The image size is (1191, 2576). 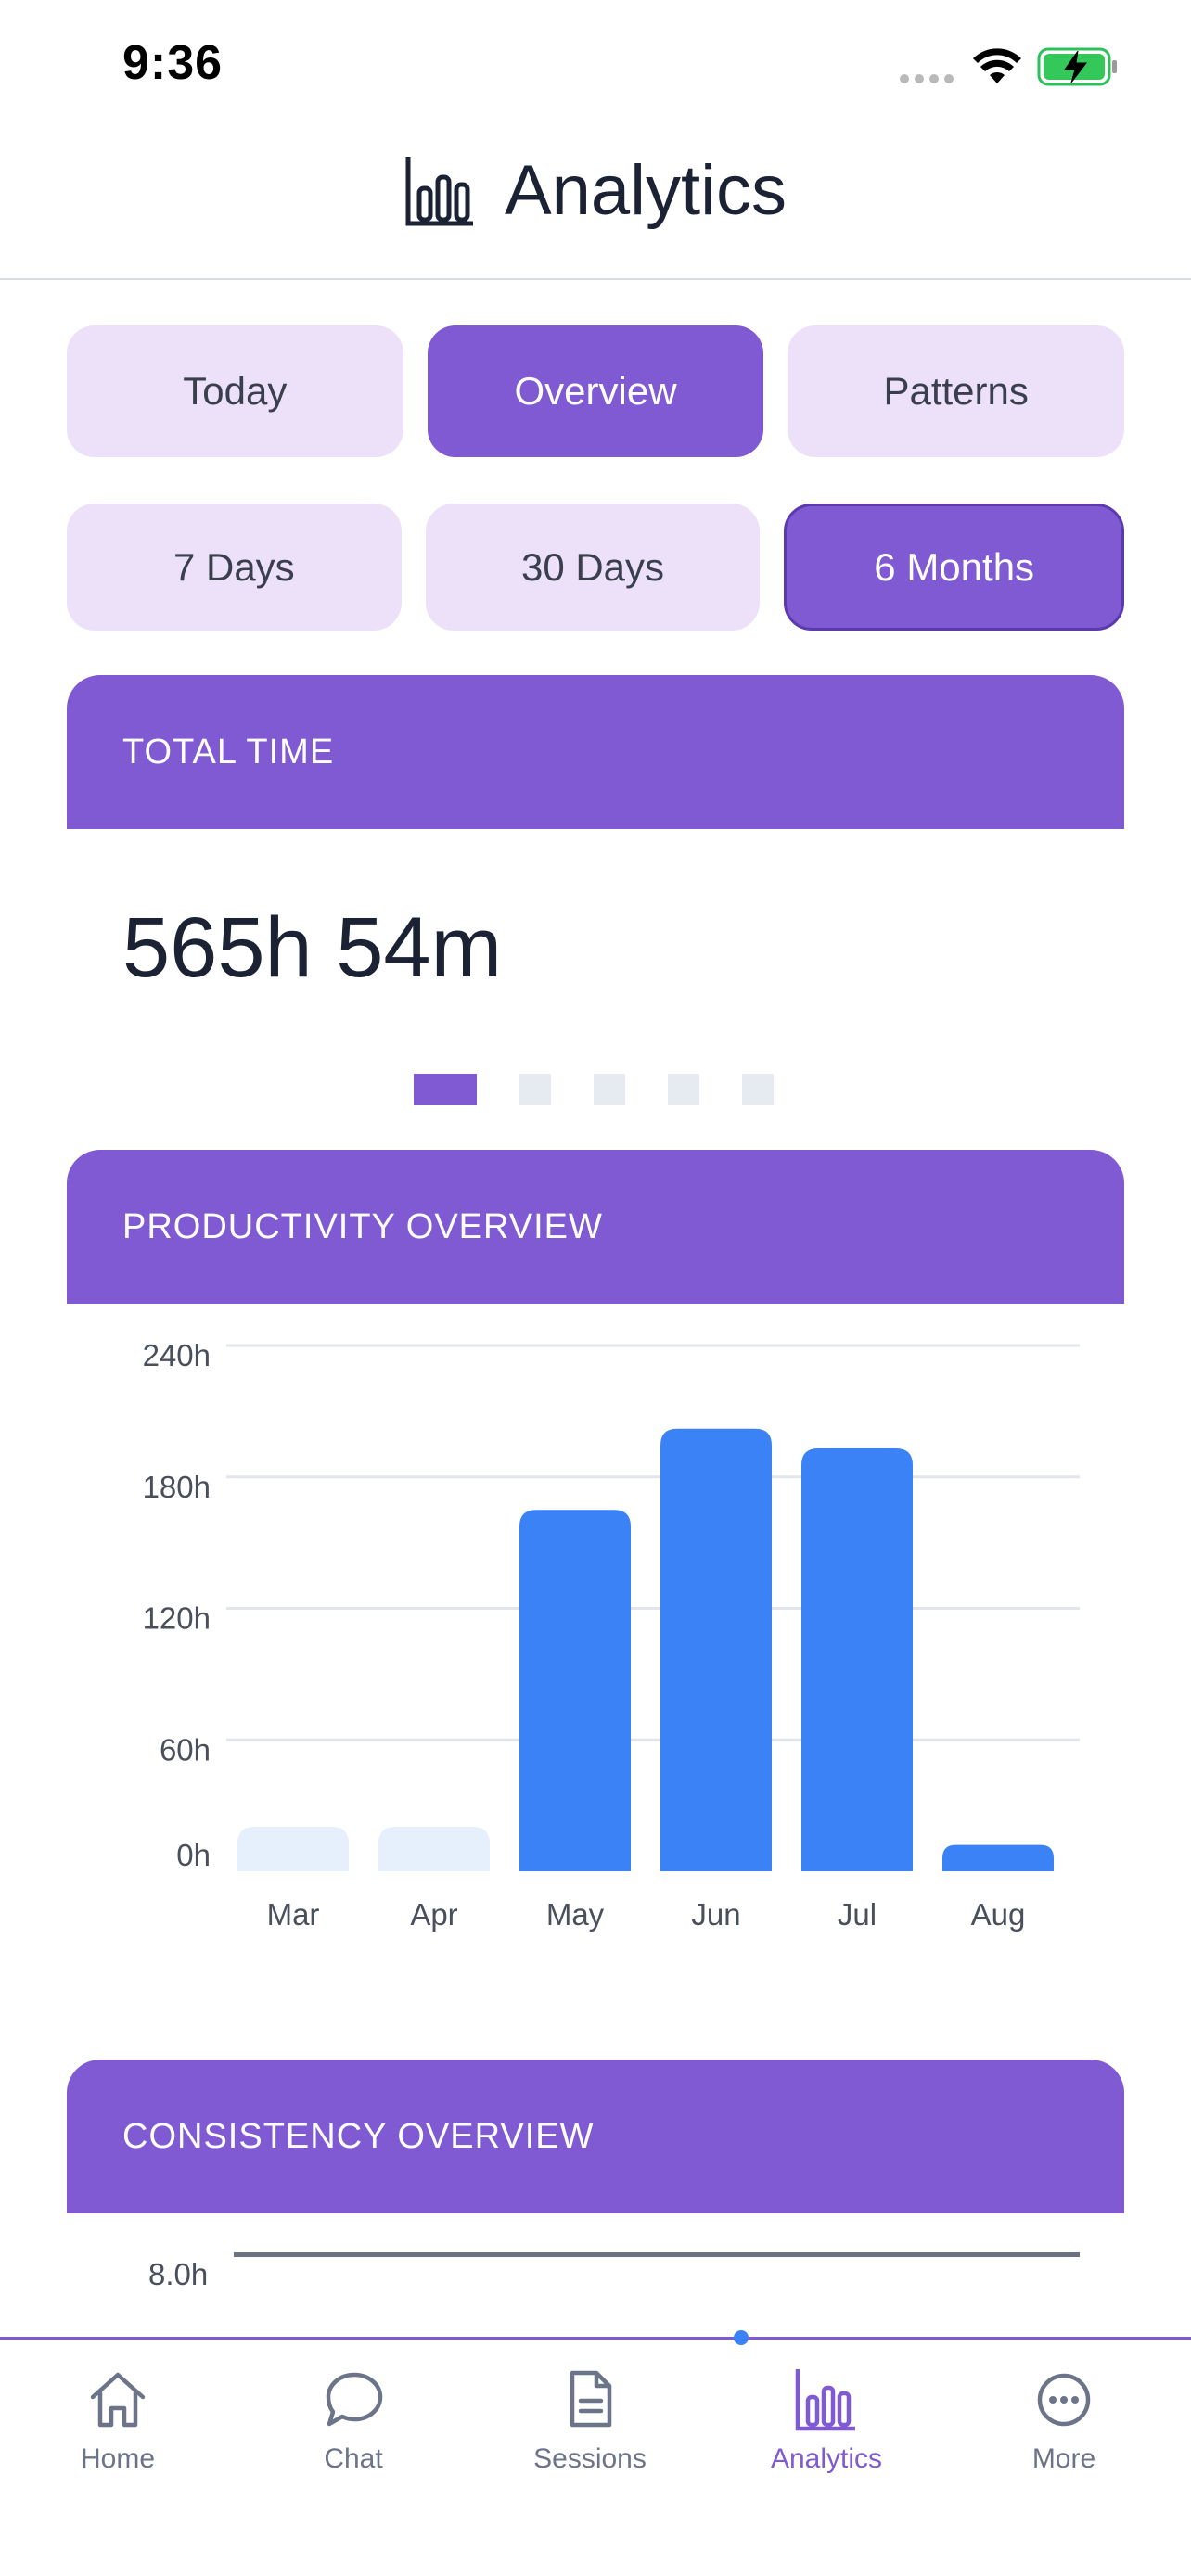 I want to click on tab-patterns: Patterns, so click(x=956, y=391).